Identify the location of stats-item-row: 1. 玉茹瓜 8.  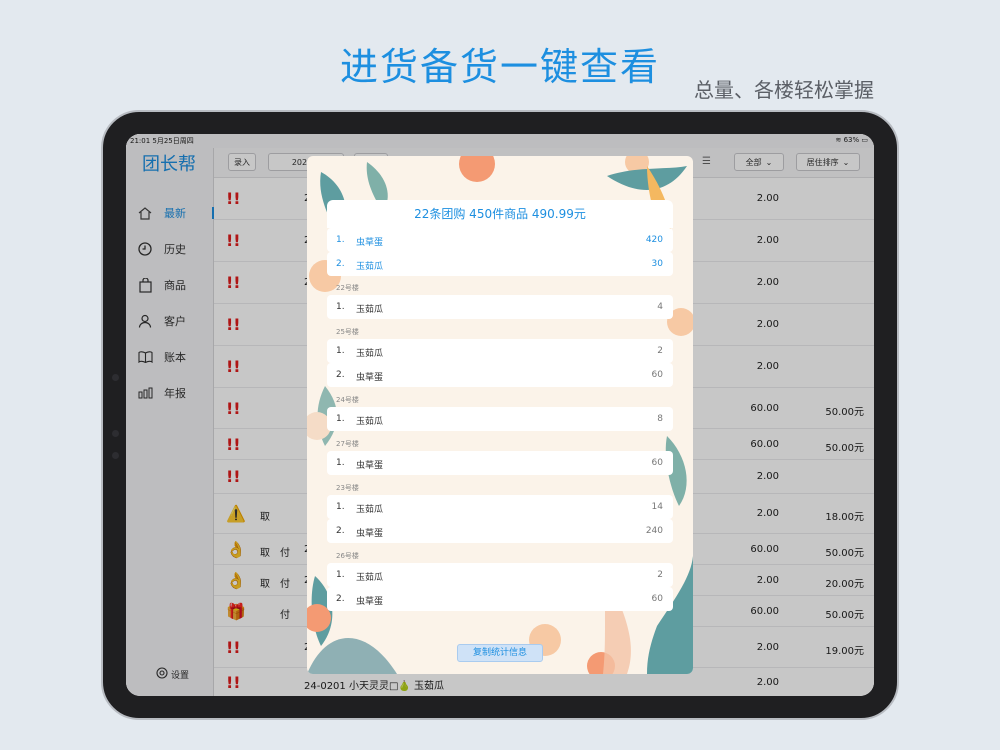
(500, 419).